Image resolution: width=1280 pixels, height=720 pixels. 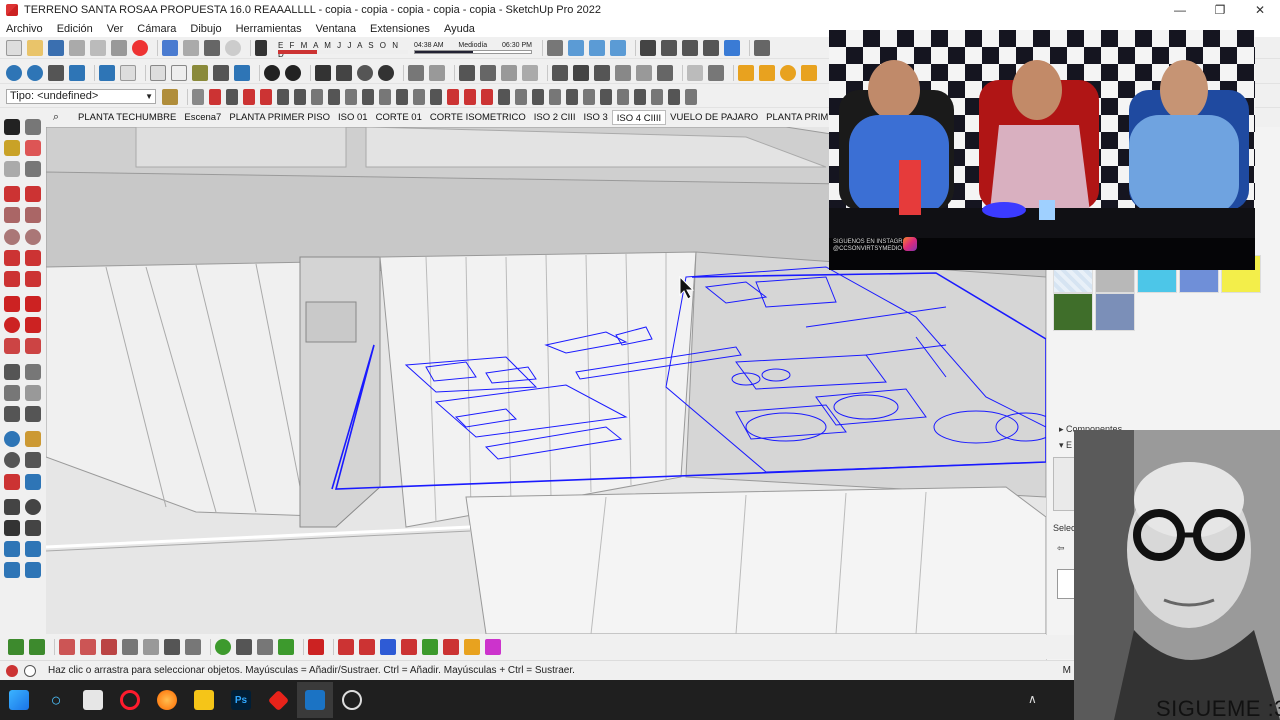 What do you see at coordinates (205, 29) in the screenshot?
I see `menu-dibujo: Dibujo` at bounding box center [205, 29].